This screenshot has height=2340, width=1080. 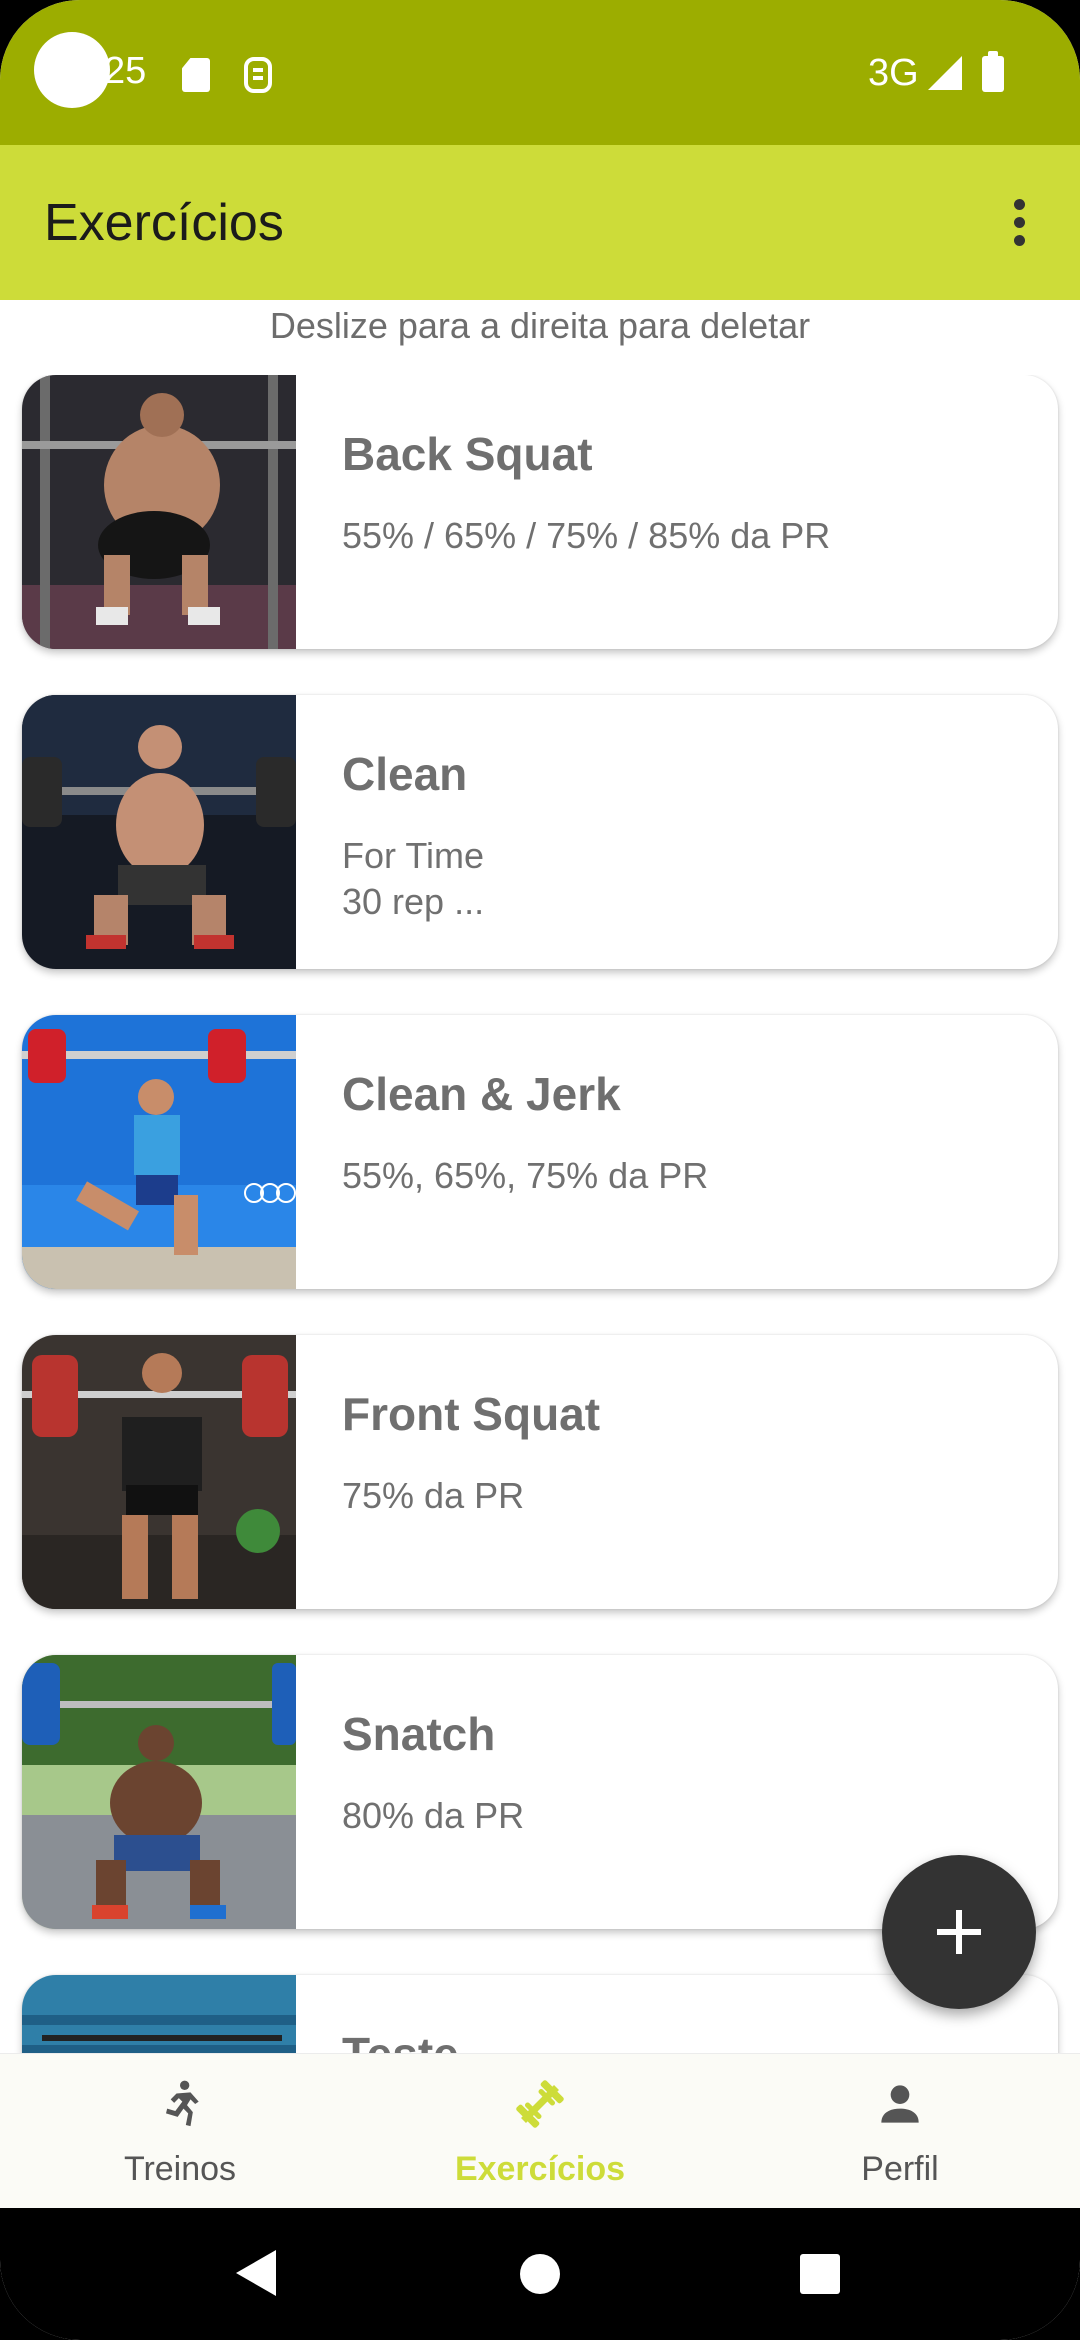 I want to click on exercise-description: 55%, 65%, 75% da PR, so click(x=525, y=1175).